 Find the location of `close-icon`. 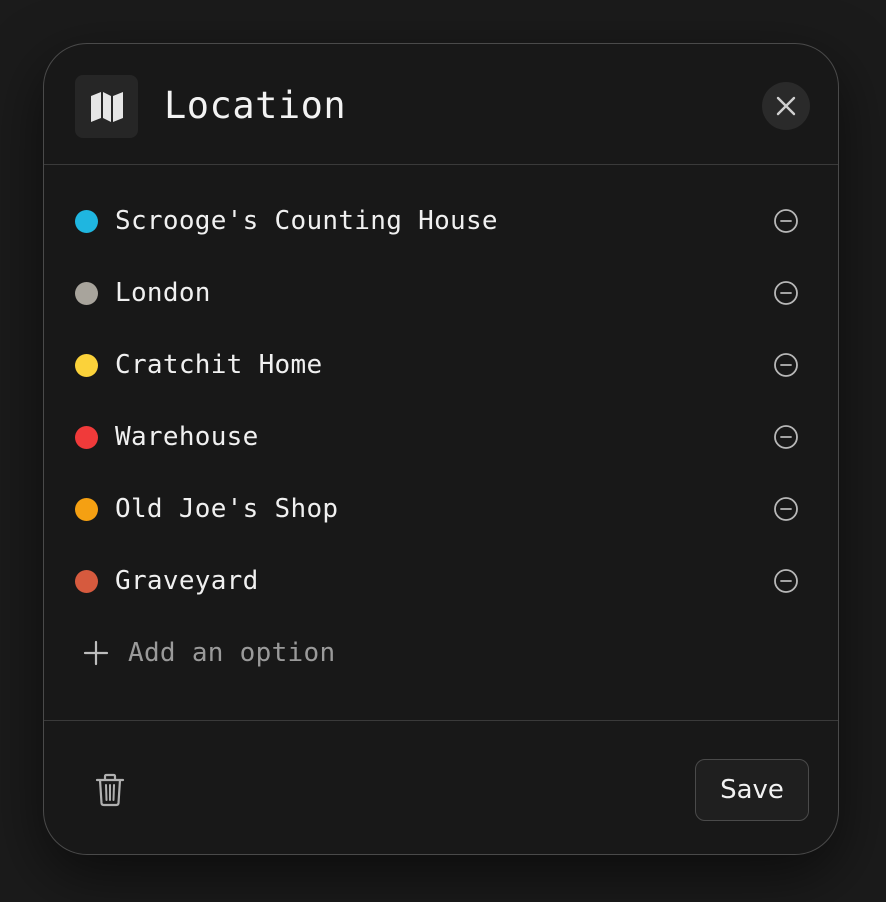

close-icon is located at coordinates (786, 106).